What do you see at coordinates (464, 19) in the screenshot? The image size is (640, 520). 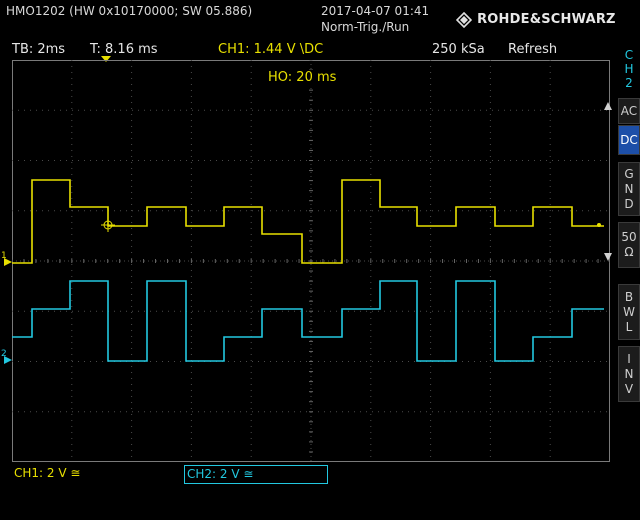 I see `rs-logo-icon` at bounding box center [464, 19].